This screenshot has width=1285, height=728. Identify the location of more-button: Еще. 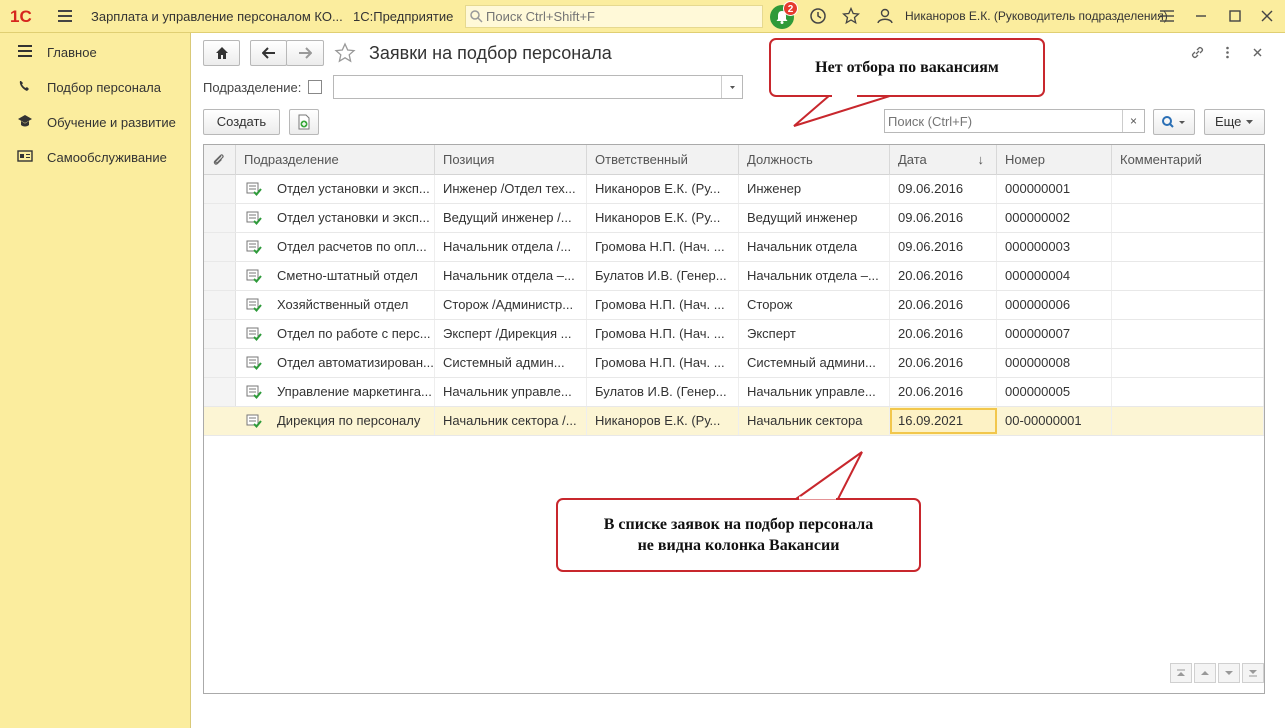
(1234, 122).